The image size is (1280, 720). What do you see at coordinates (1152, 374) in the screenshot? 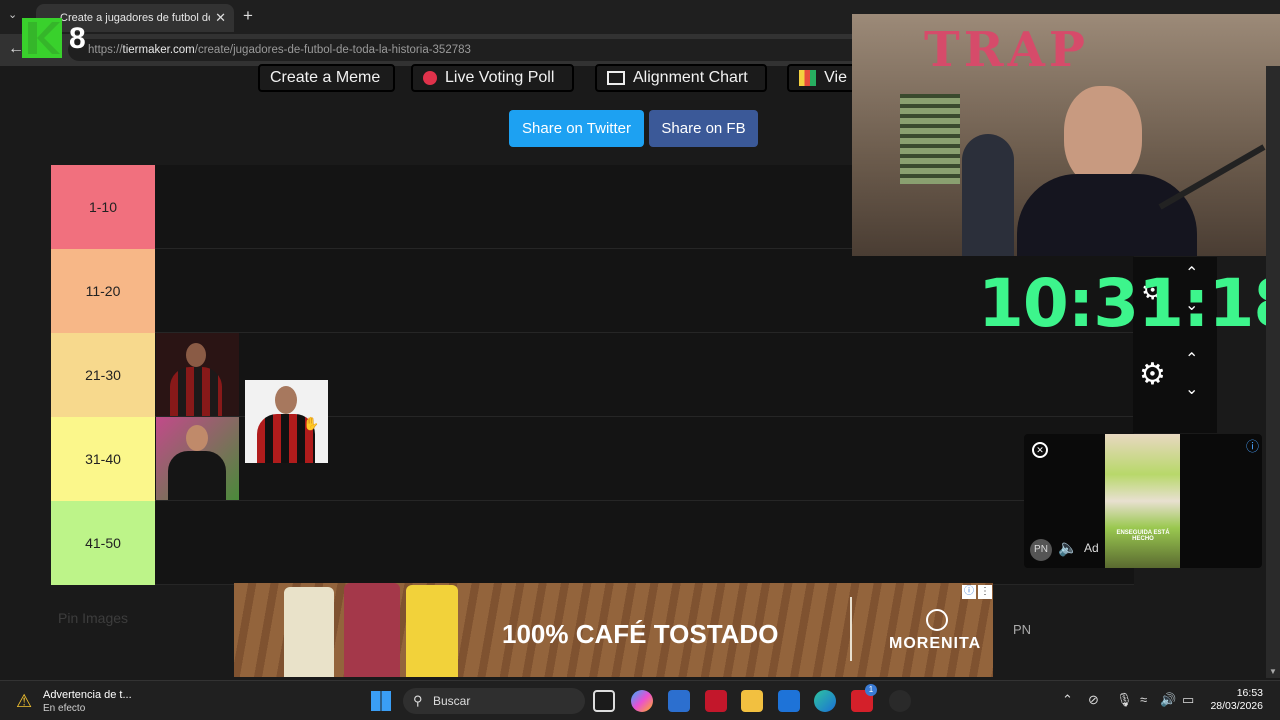
I see `settings-gear-icon: ⚙` at bounding box center [1152, 374].